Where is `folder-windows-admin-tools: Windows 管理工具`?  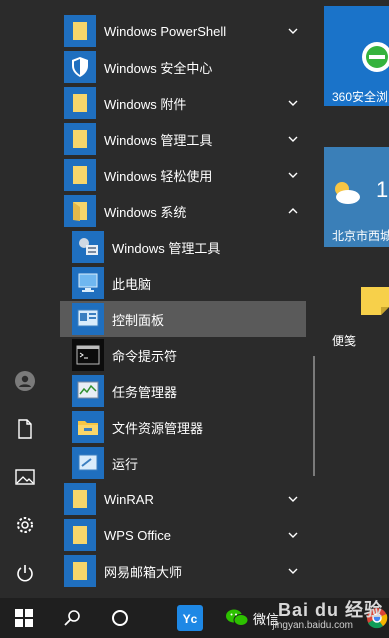 folder-windows-admin-tools: Windows 管理工具 is located at coordinates (179, 139).